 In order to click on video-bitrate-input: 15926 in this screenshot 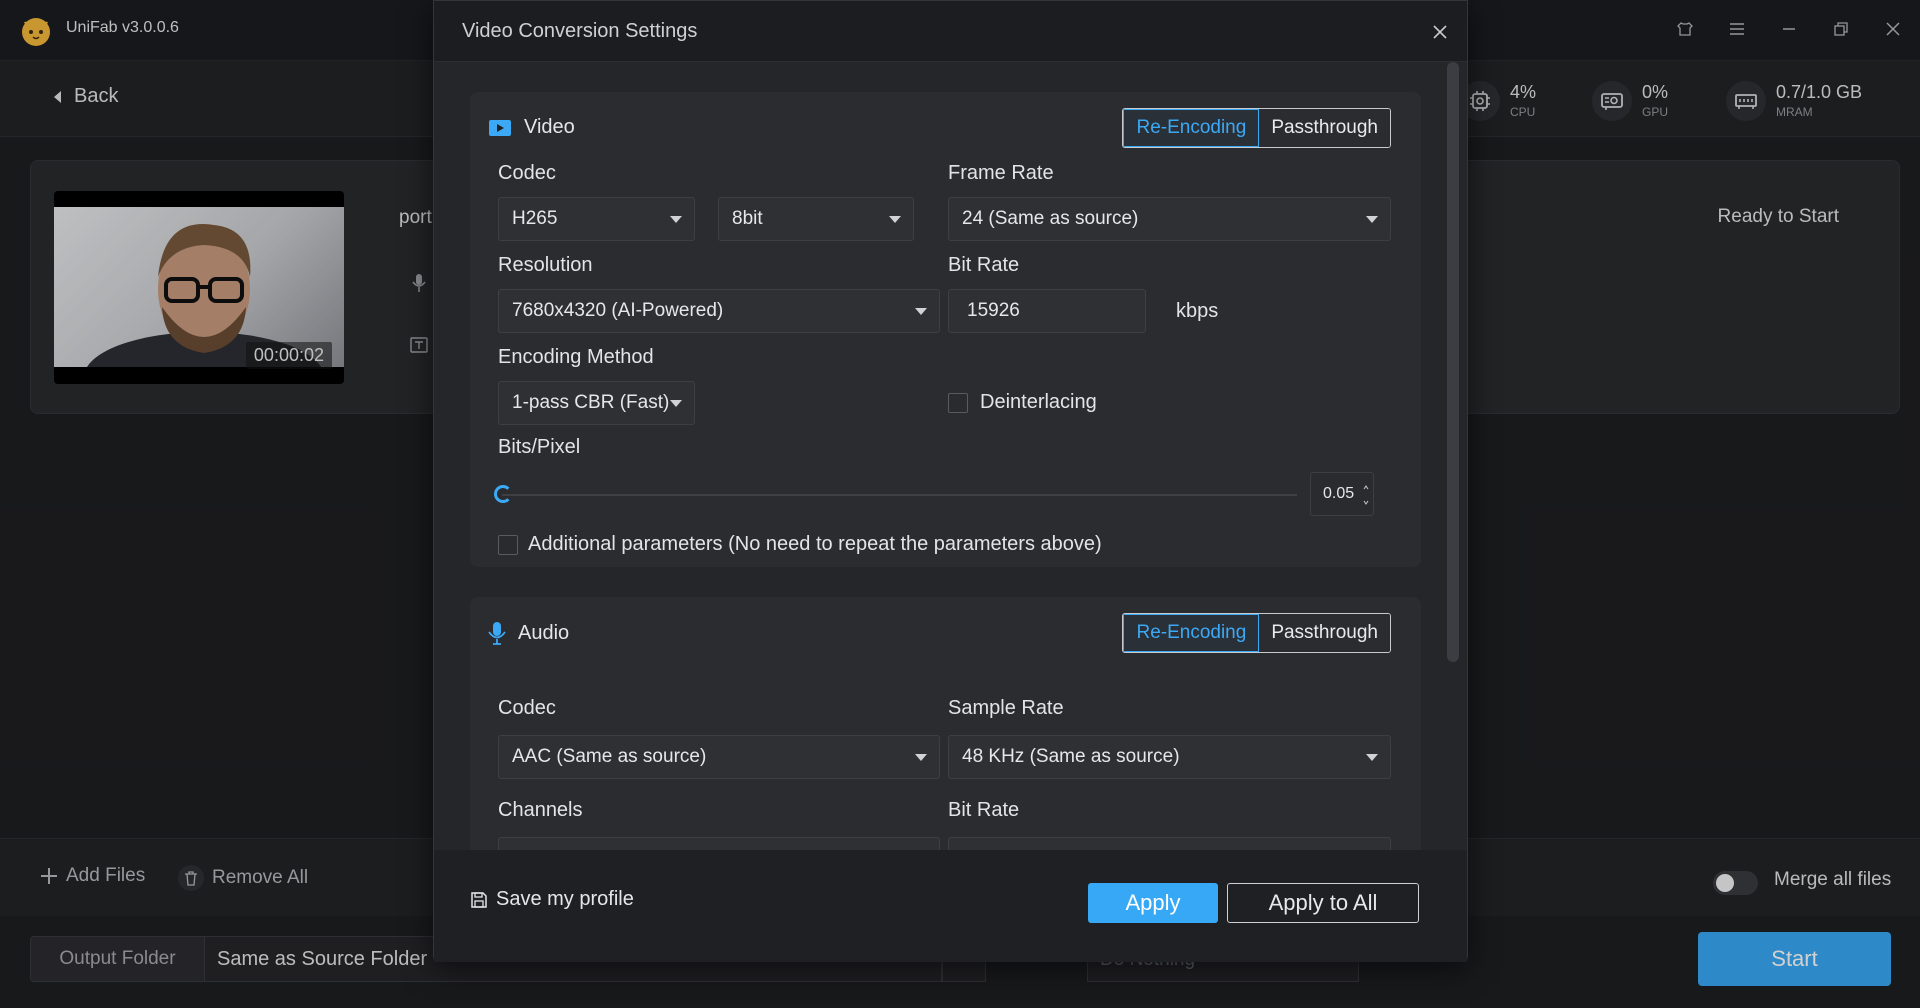, I will do `click(1047, 311)`.